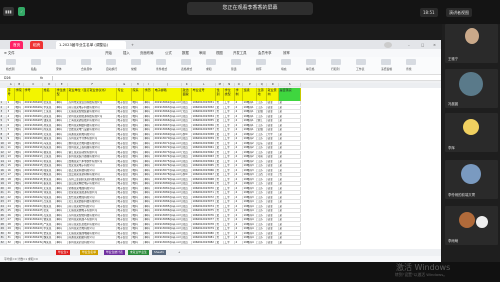  I want to click on table-cell: 女, so click(220, 242).